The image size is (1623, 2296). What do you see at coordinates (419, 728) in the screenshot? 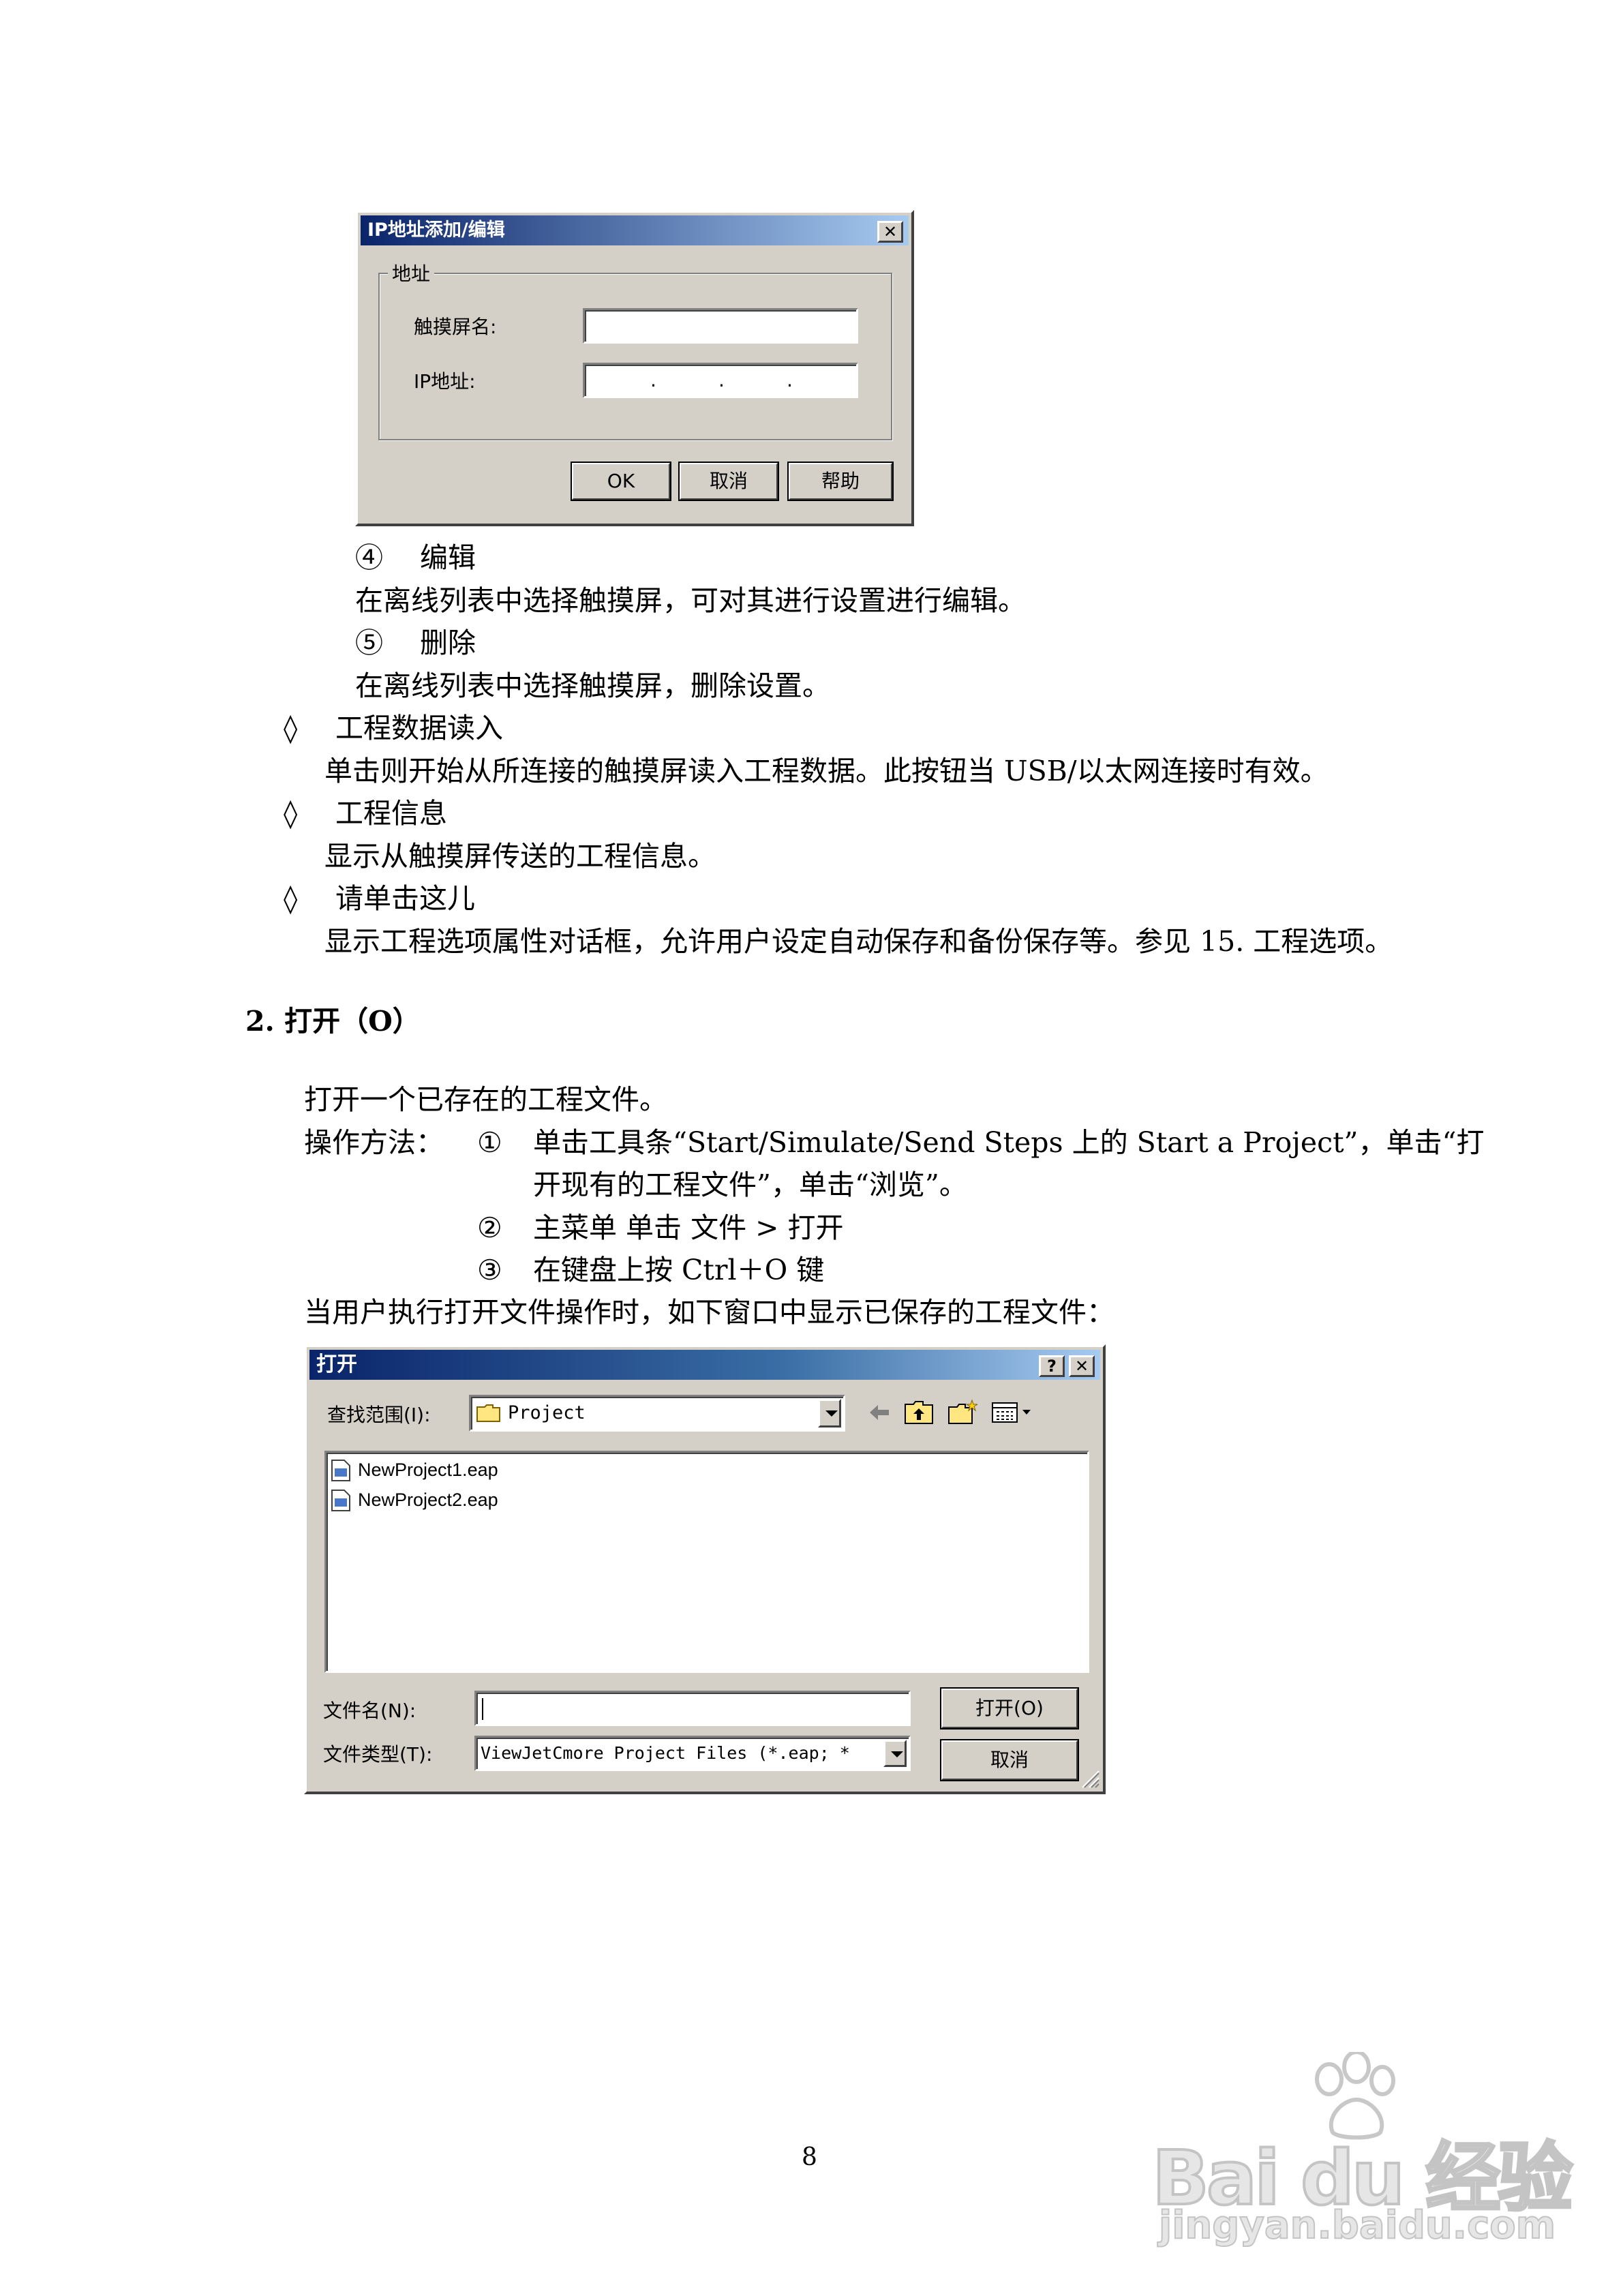
I see `bullet-title-read-data: 工程数据读入` at bounding box center [419, 728].